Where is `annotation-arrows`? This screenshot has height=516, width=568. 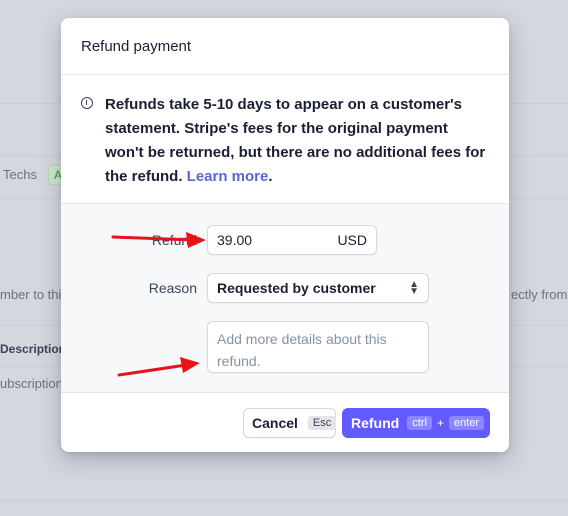 annotation-arrows is located at coordinates (158, 304).